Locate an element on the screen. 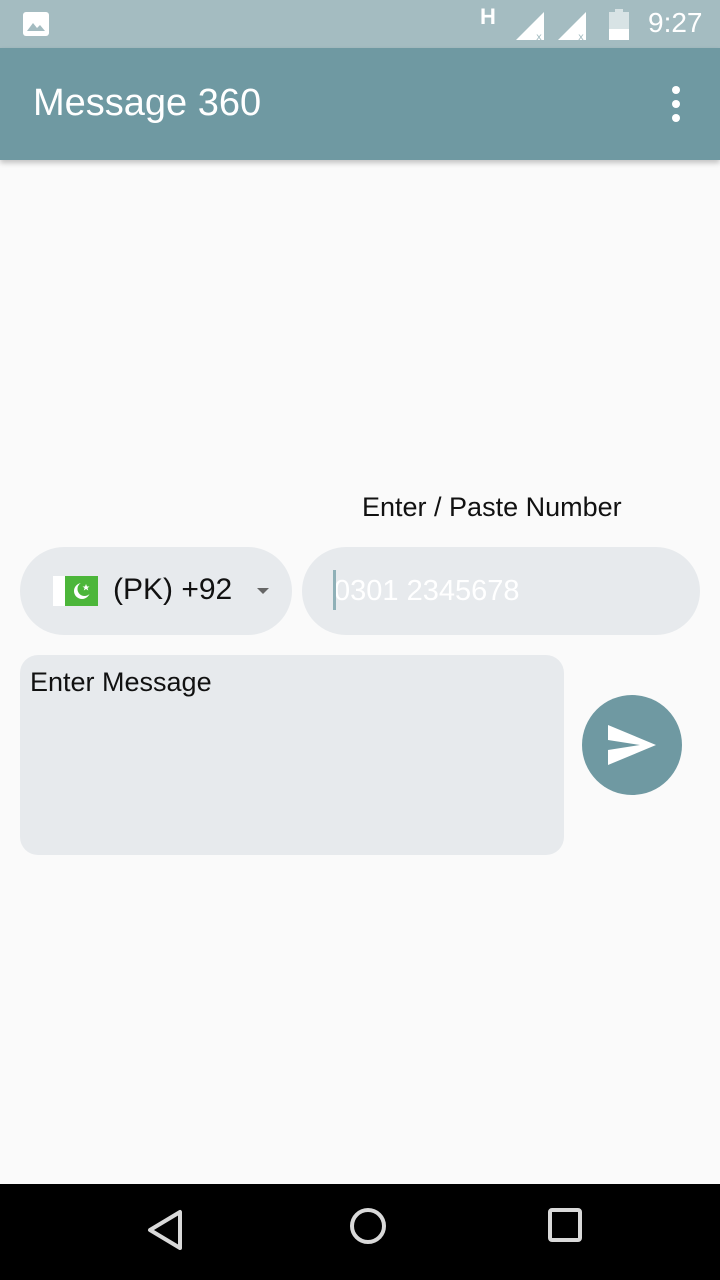 This screenshot has width=720, height=1280. pakistan-flag-icon is located at coordinates (75, 591).